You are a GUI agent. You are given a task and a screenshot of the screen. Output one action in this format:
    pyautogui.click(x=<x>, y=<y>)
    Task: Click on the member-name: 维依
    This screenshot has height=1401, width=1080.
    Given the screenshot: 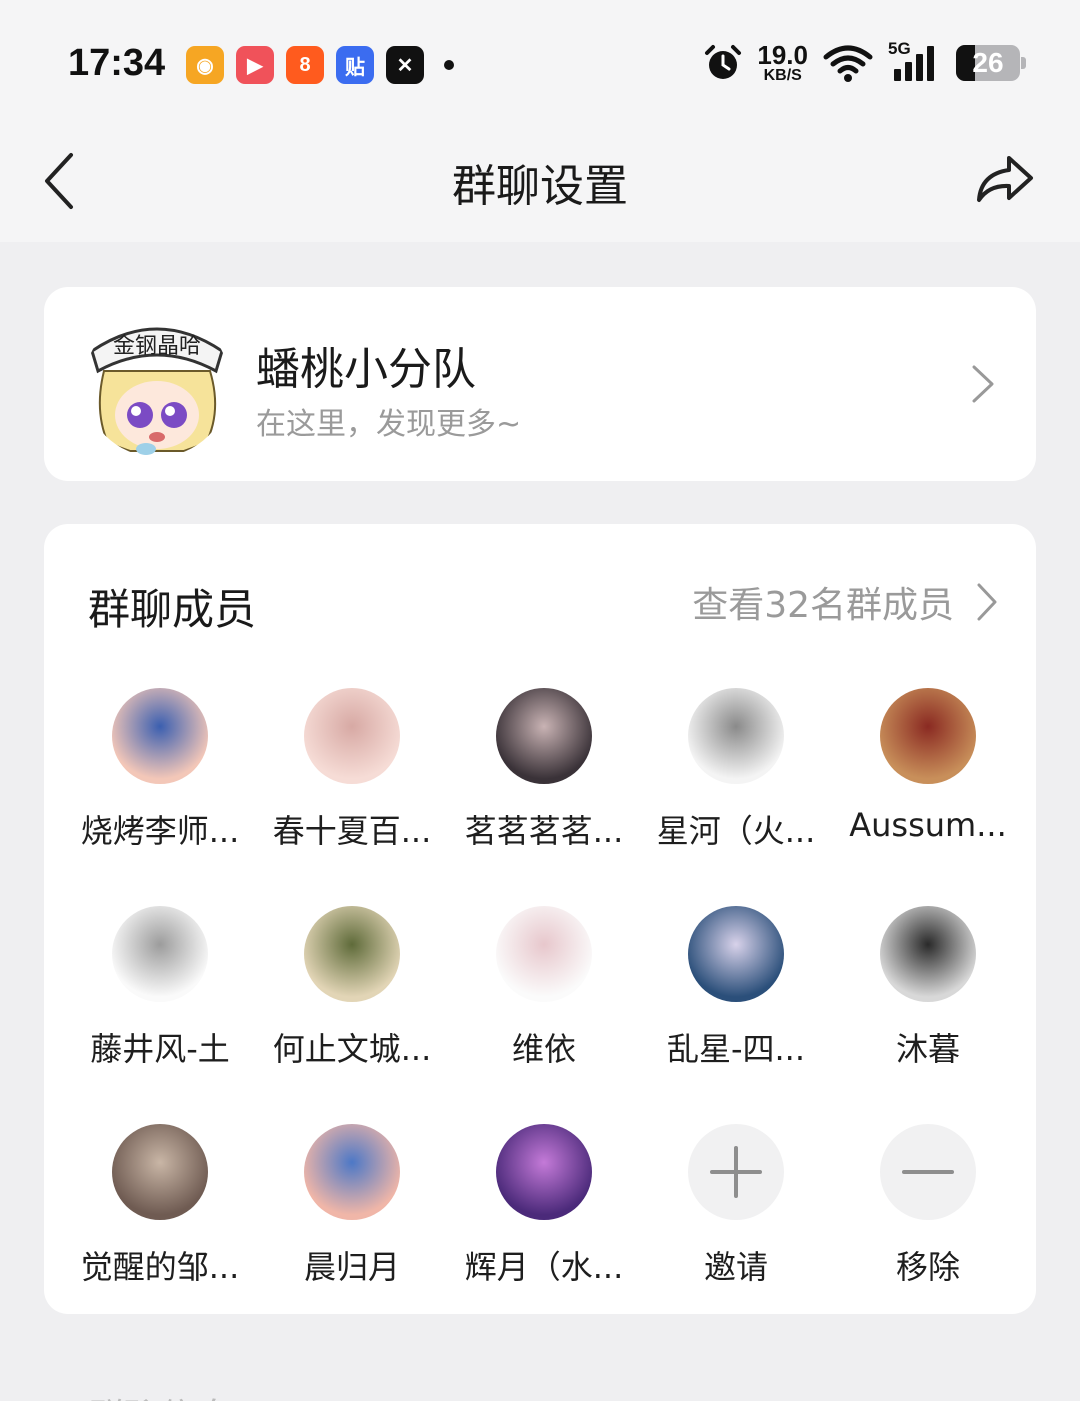 What is the action you would take?
    pyautogui.click(x=543, y=1049)
    